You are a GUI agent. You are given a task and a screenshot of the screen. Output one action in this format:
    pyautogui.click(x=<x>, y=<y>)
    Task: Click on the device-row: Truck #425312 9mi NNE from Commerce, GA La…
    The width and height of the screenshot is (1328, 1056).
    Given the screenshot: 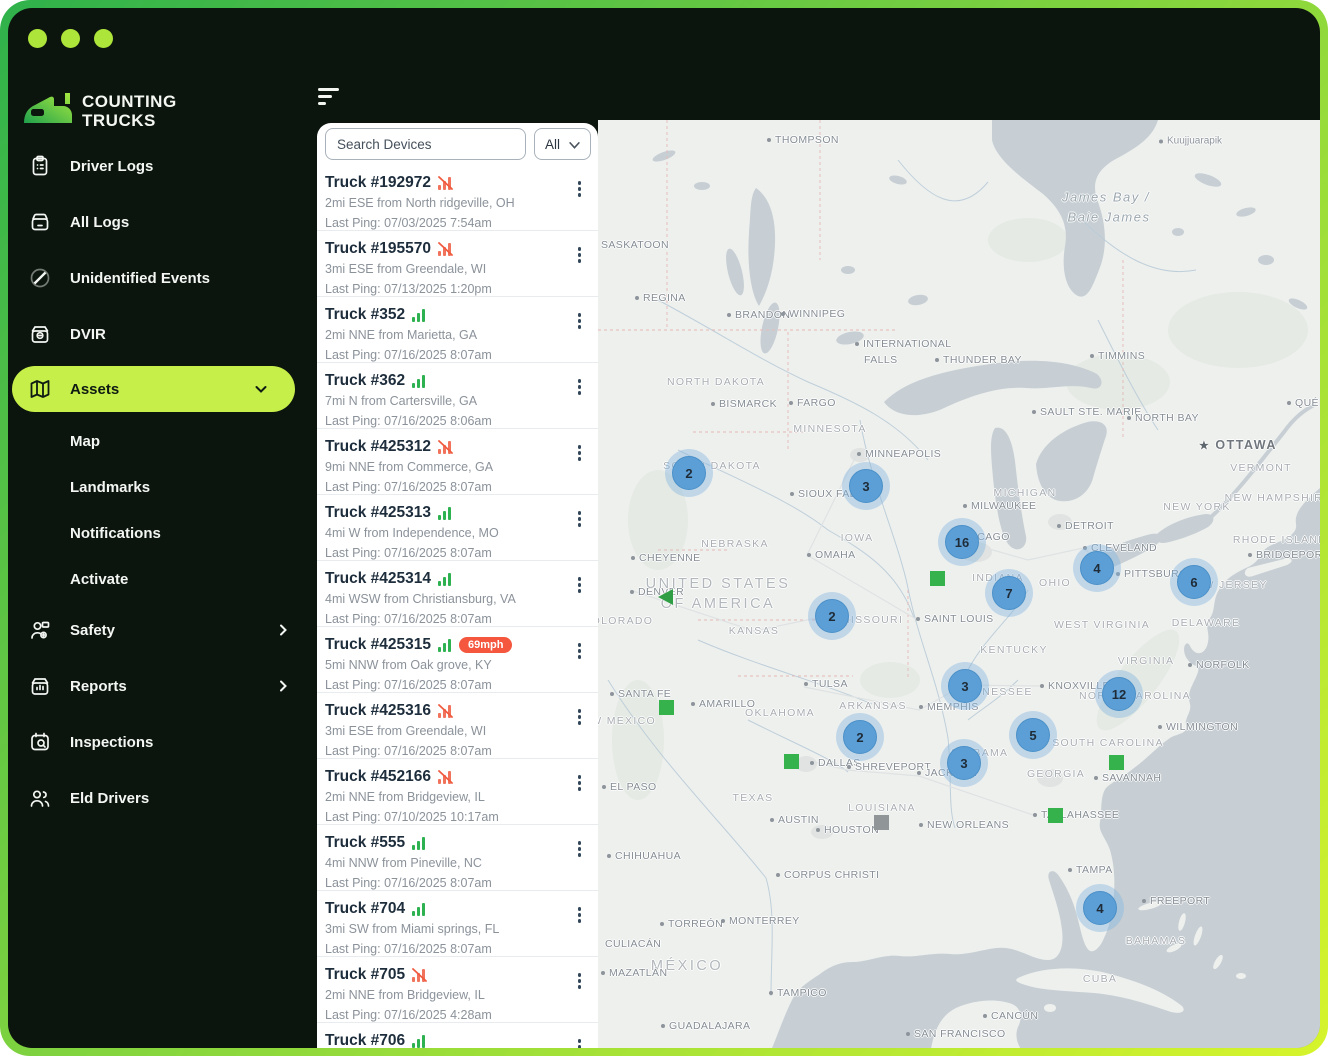 What is the action you would take?
    pyautogui.click(x=457, y=462)
    